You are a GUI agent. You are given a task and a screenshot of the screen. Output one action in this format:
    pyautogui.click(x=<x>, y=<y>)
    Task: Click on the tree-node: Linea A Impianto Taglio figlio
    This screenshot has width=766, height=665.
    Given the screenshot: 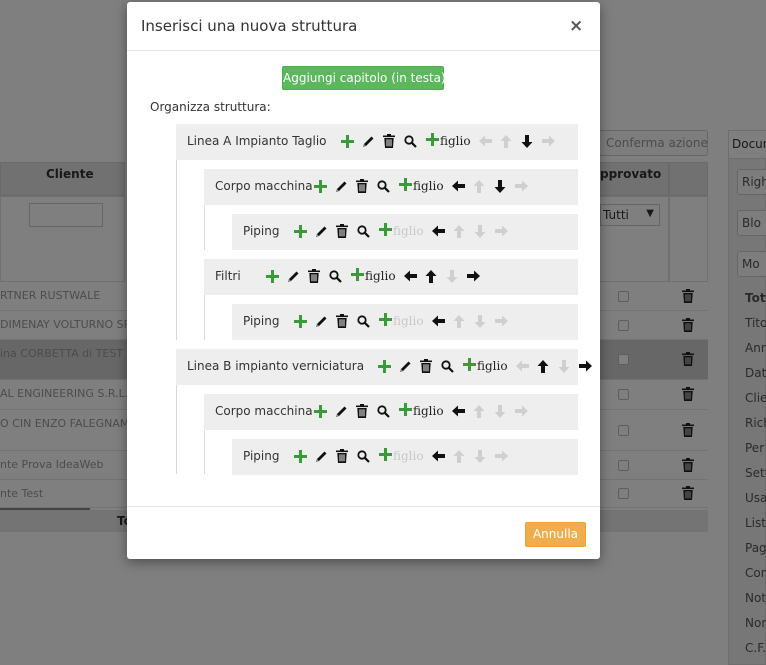 What is the action you would take?
    pyautogui.click(x=377, y=142)
    